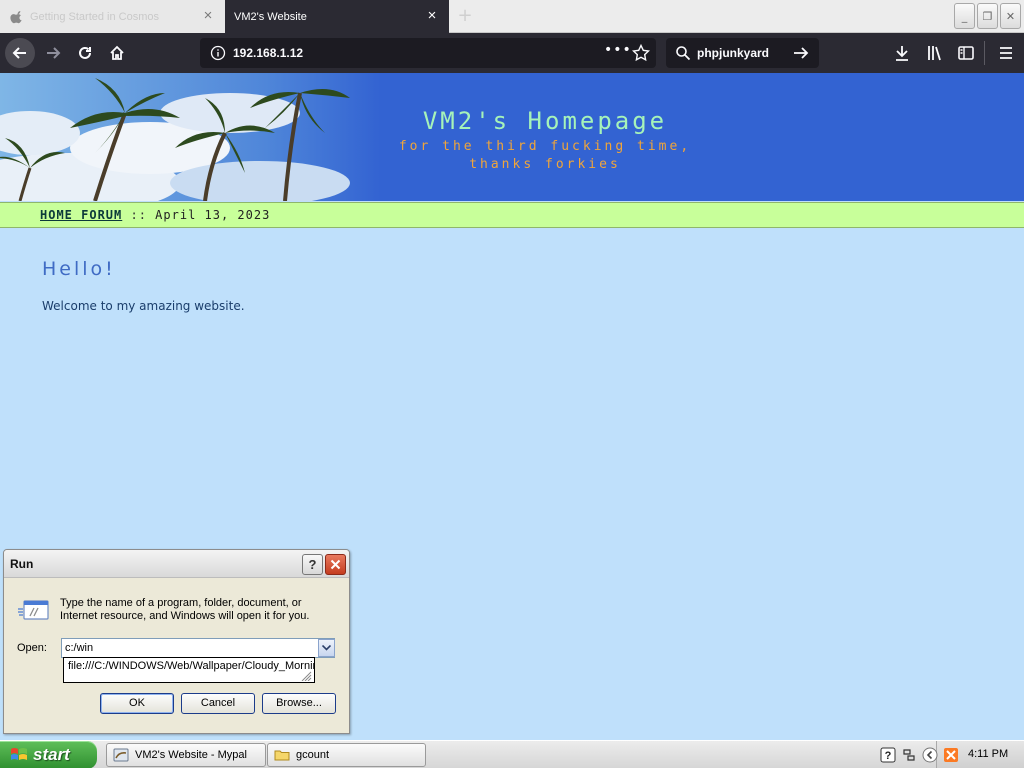 Image resolution: width=1024 pixels, height=768 pixels. I want to click on taskbar-item-browser: VM2's Website - Mypal, so click(186, 755).